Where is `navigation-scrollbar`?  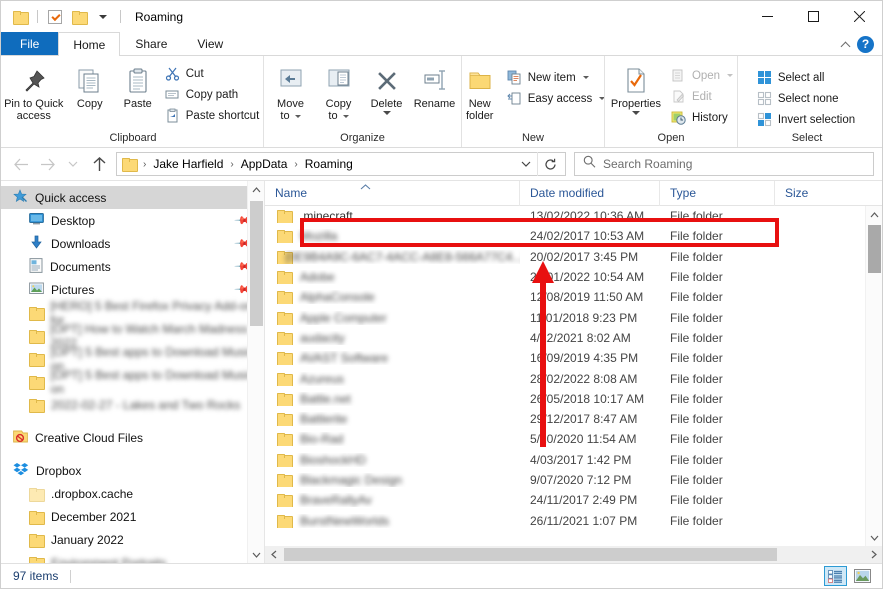
navigation-scrollbar is located at coordinates (255, 372).